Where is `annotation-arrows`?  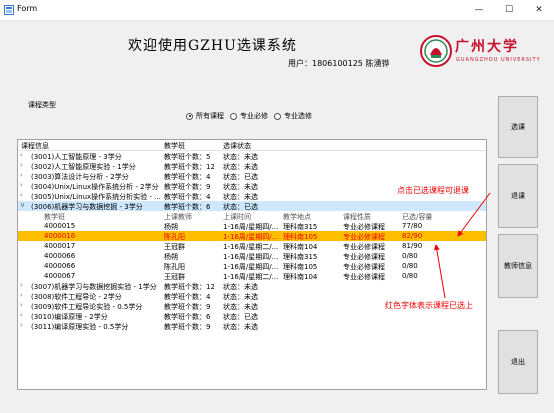
annotation-arrows is located at coordinates (462, 245).